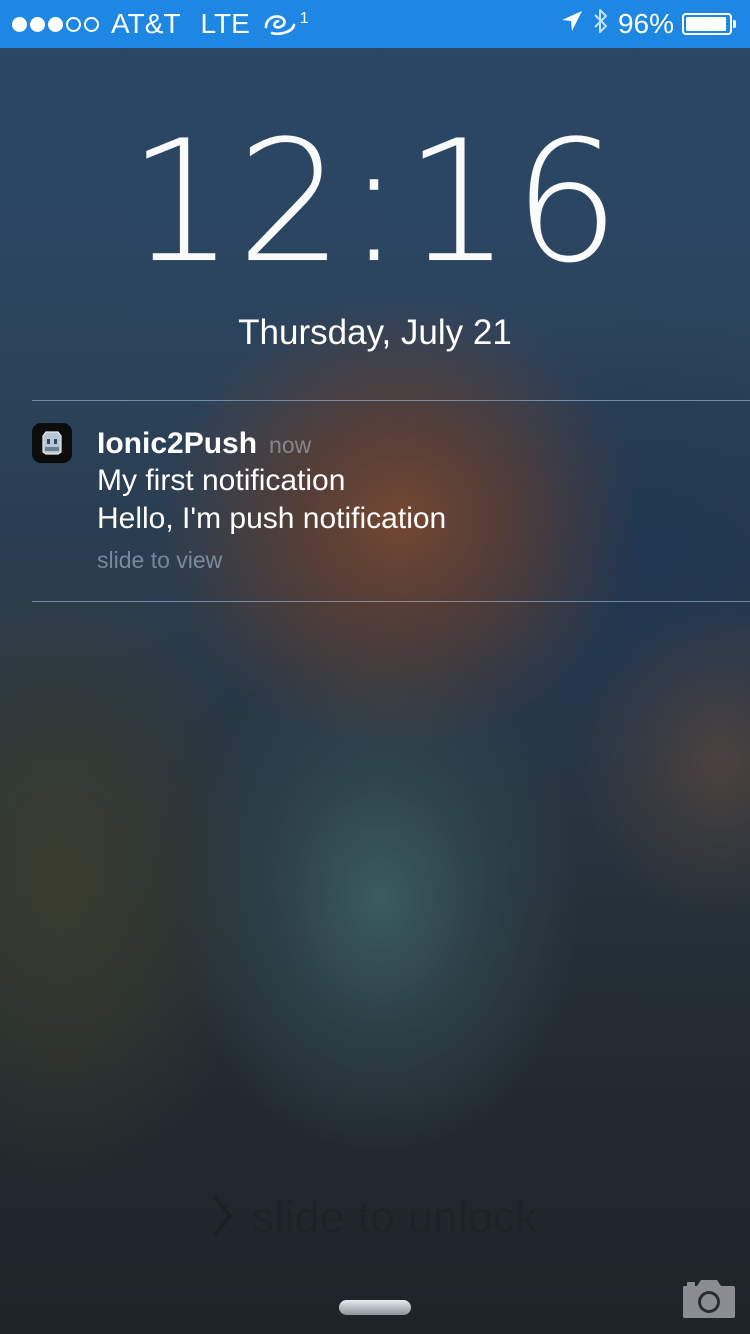 This screenshot has height=1334, width=750. I want to click on status-bar-right: 96%, so click(649, 24).